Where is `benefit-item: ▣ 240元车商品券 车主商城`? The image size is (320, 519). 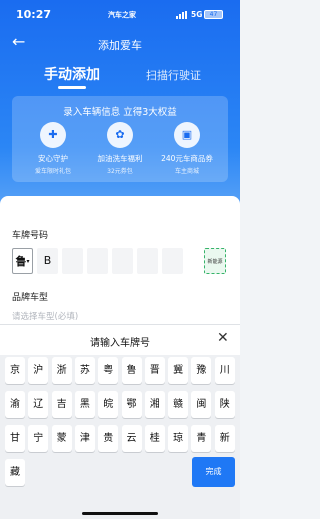 benefit-item: ▣ 240元车商品券 车主商城 is located at coordinates (187, 148).